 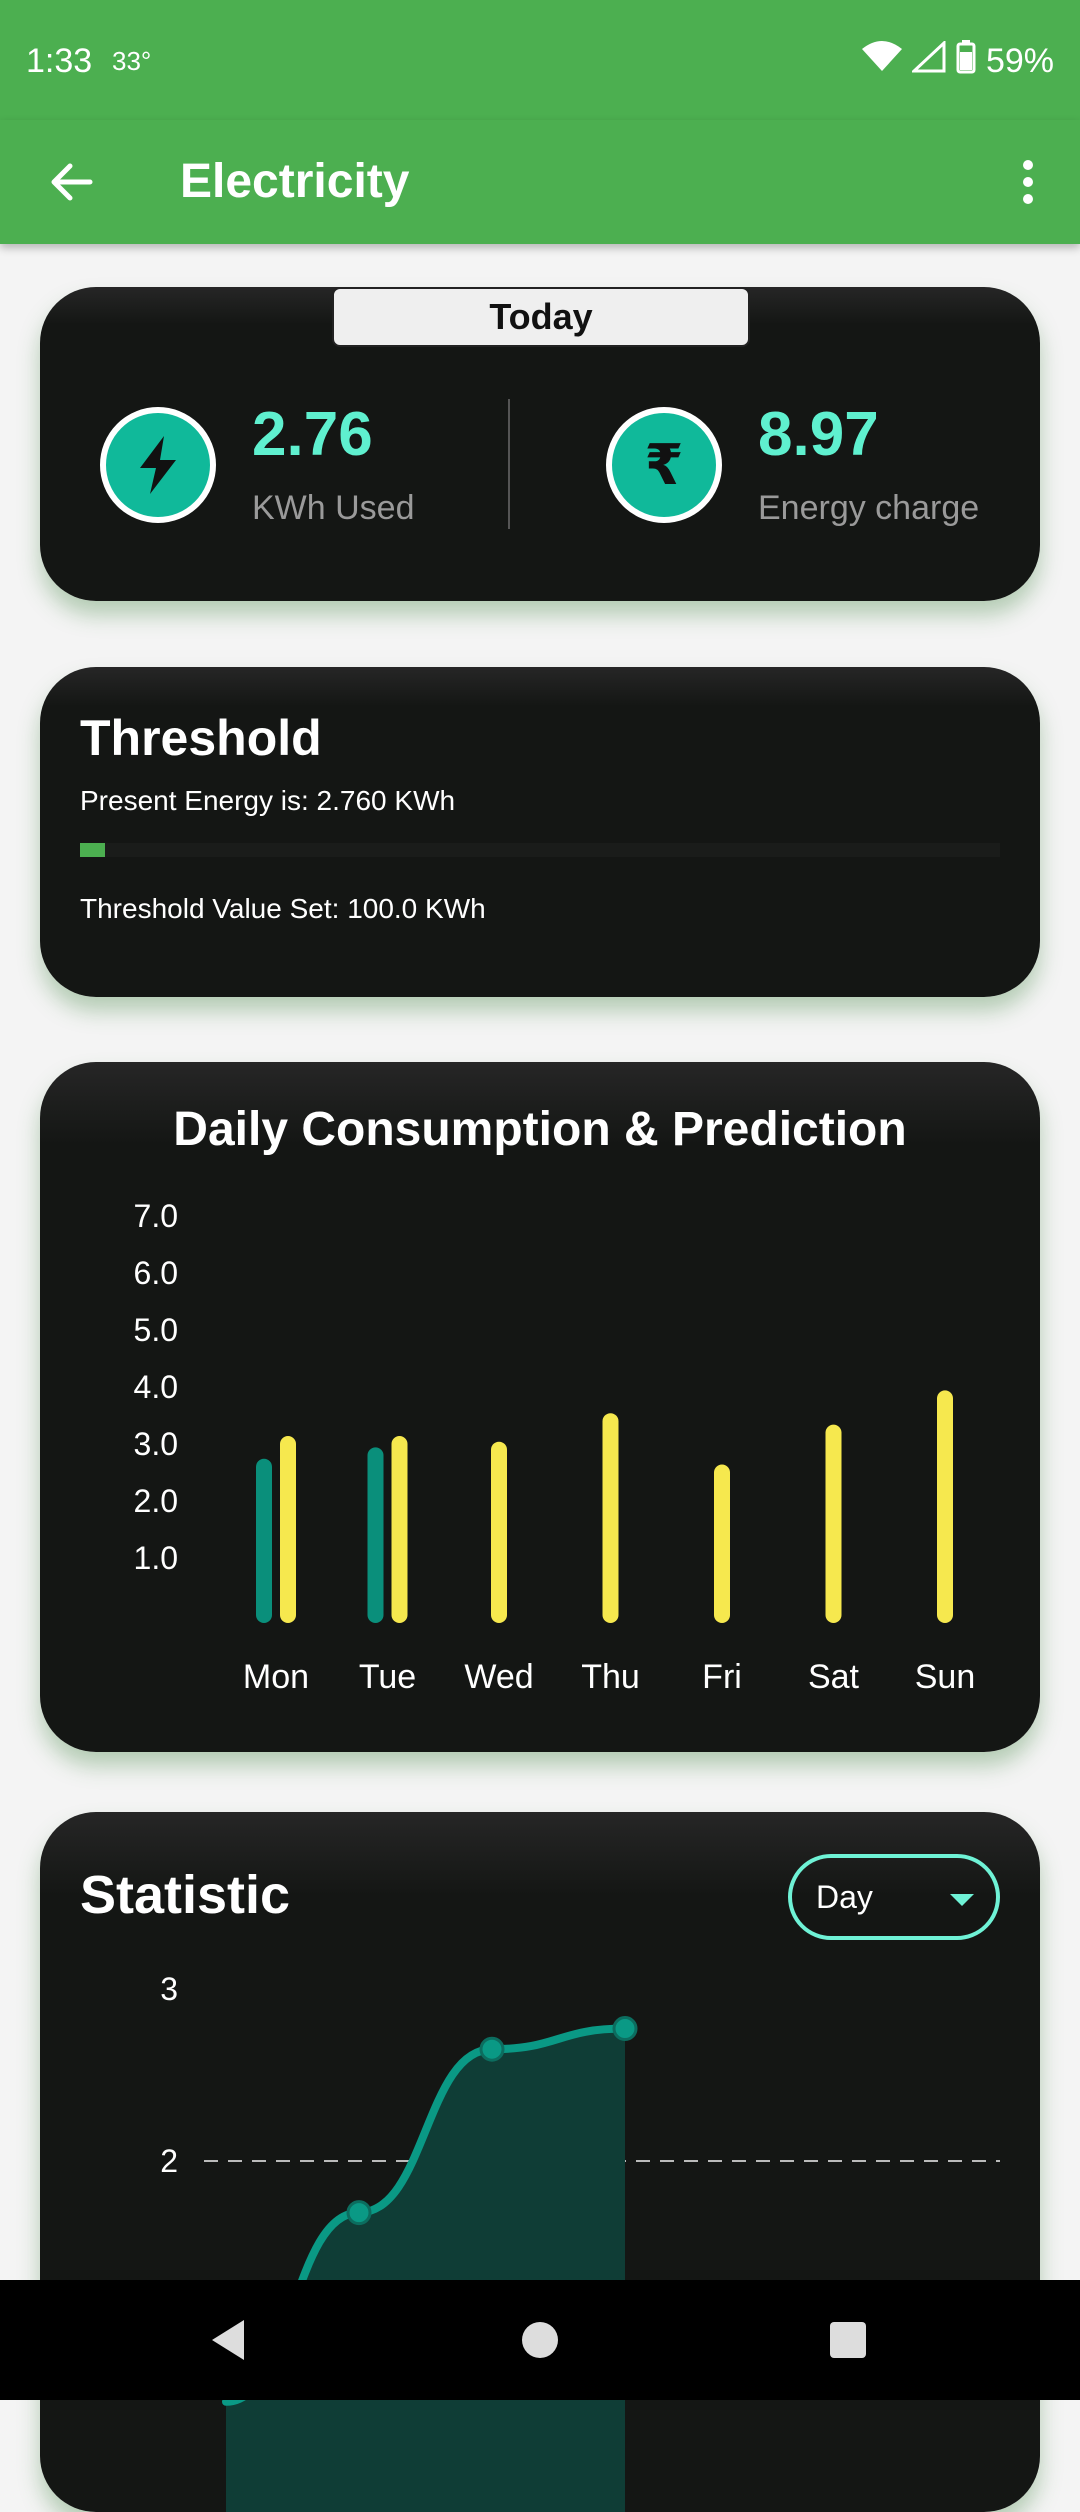 What do you see at coordinates (1019, 61) in the screenshot?
I see `battery-percent: 59%` at bounding box center [1019, 61].